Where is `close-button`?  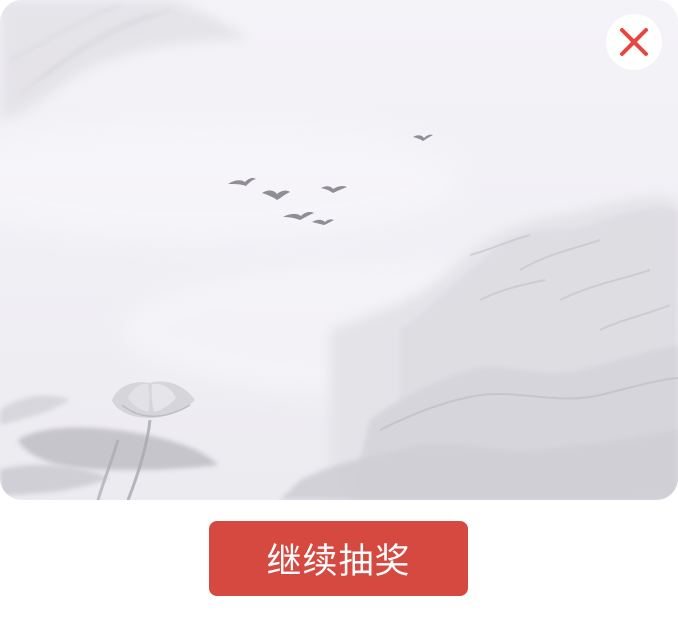
close-button is located at coordinates (634, 42).